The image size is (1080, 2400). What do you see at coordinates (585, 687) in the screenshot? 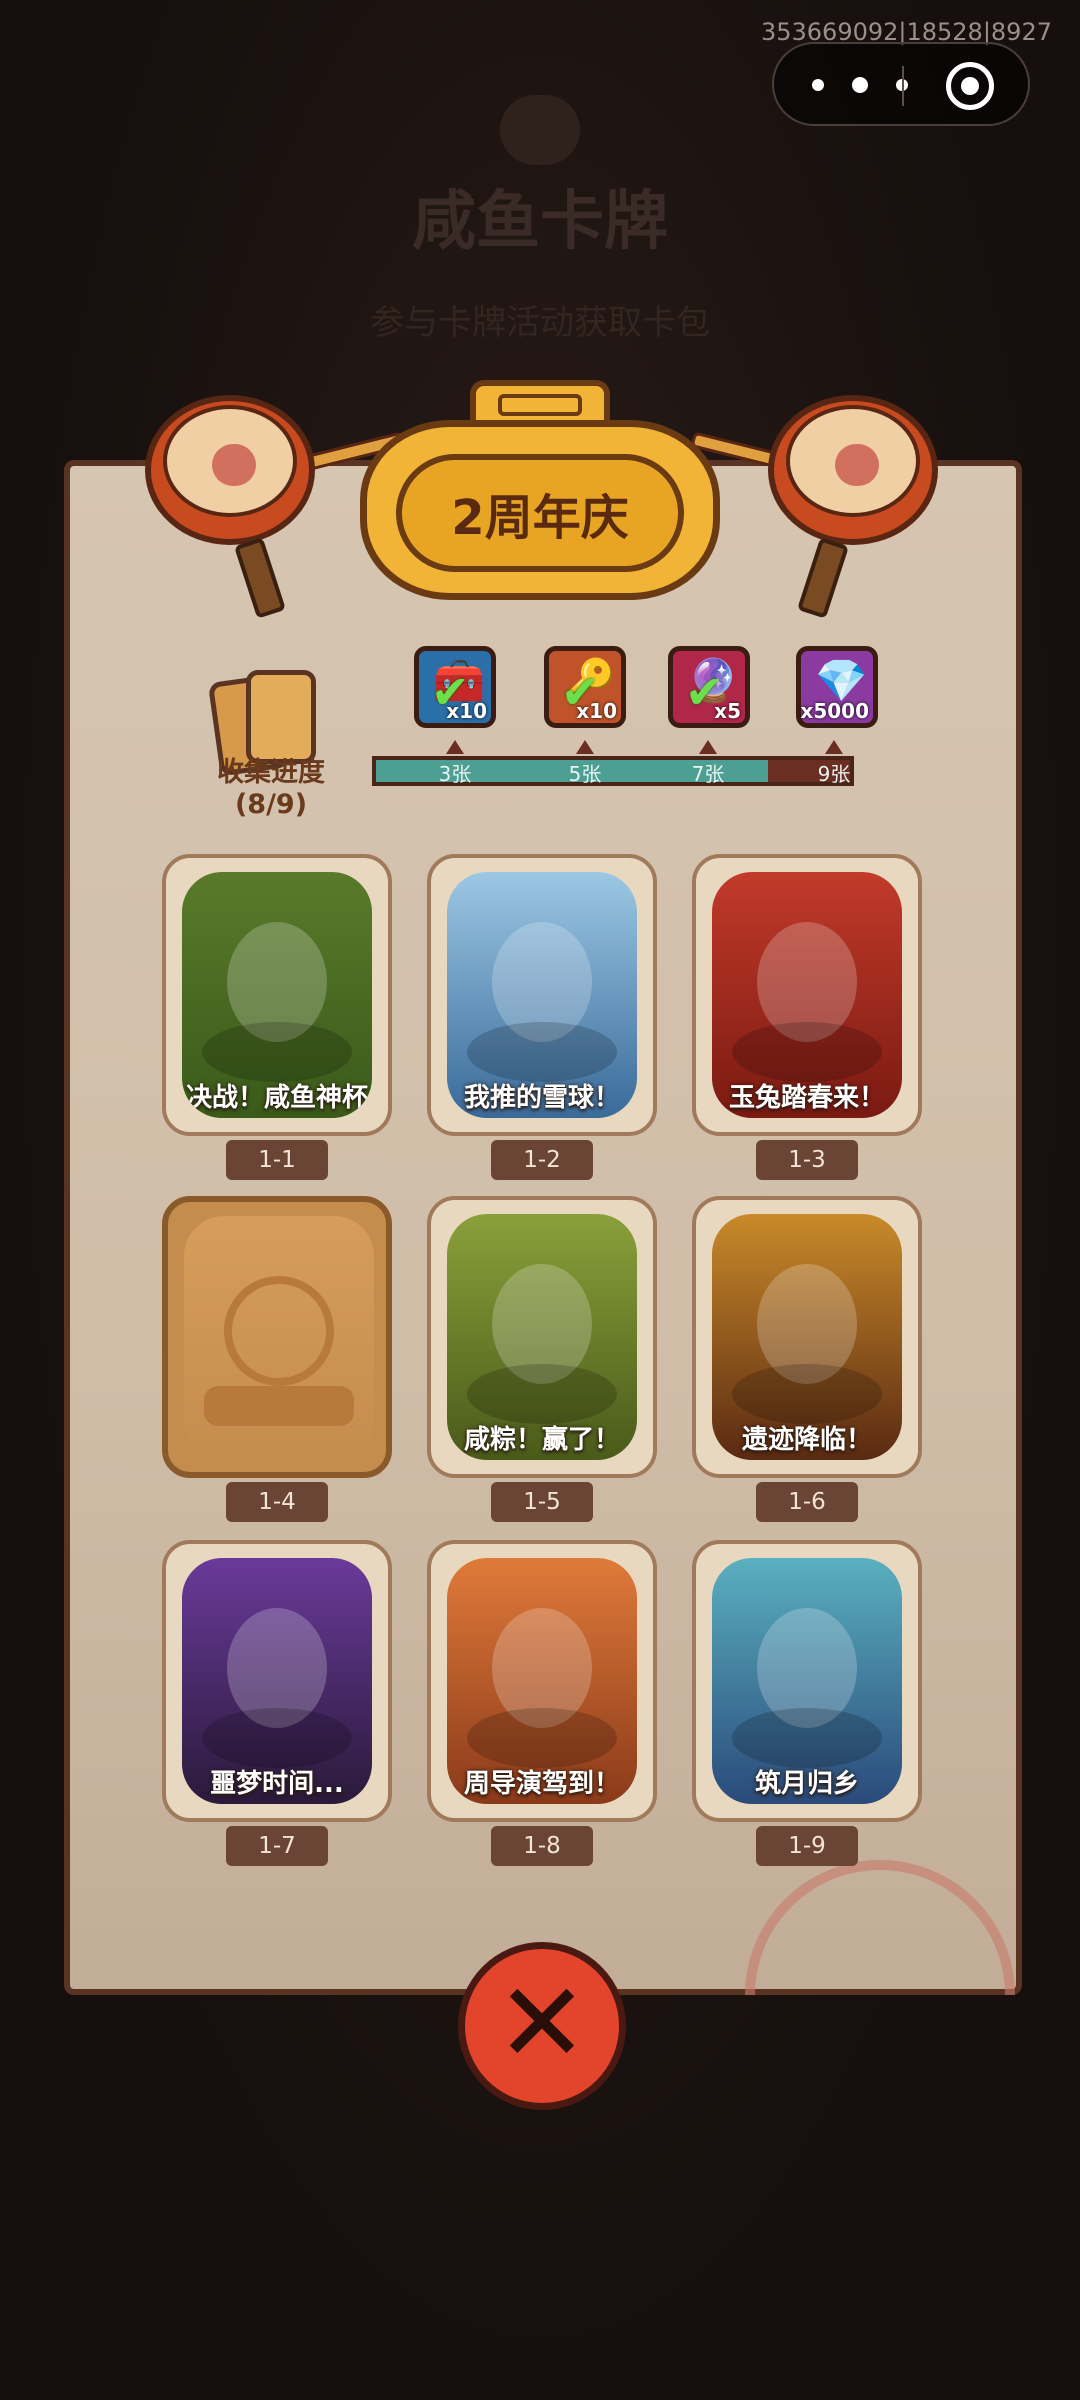
I see `reward-2: 🔑 ✔ x10` at bounding box center [585, 687].